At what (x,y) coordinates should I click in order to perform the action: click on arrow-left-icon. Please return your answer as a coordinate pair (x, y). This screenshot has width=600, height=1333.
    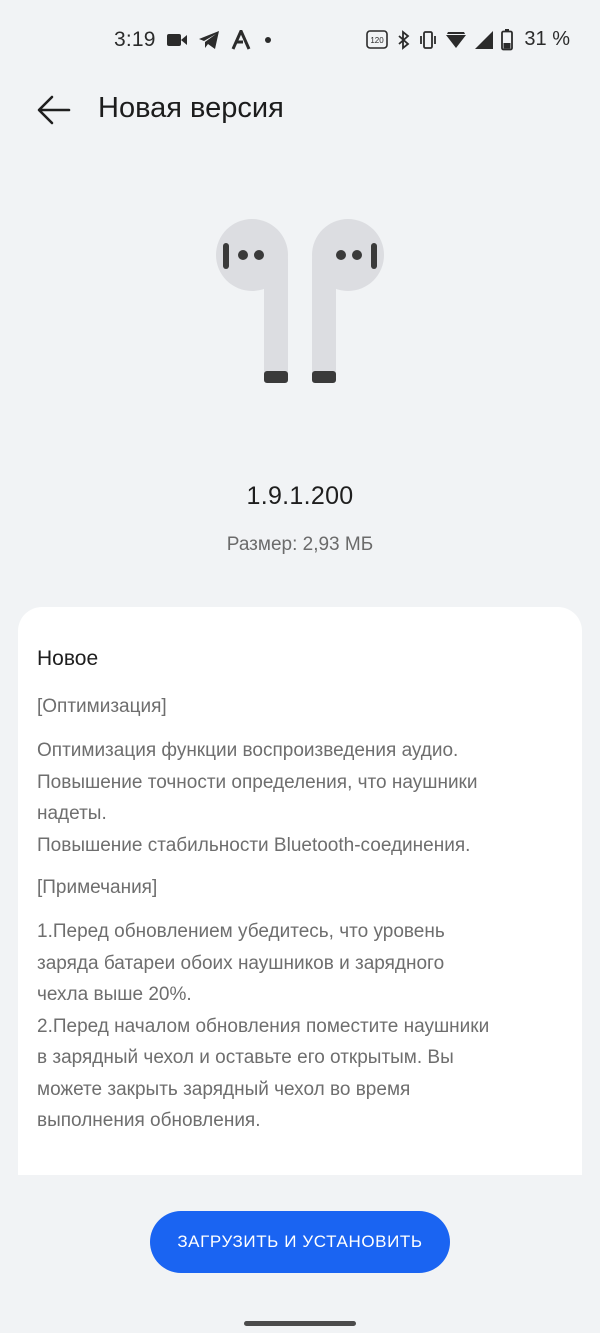
    Looking at the image, I should click on (54, 110).